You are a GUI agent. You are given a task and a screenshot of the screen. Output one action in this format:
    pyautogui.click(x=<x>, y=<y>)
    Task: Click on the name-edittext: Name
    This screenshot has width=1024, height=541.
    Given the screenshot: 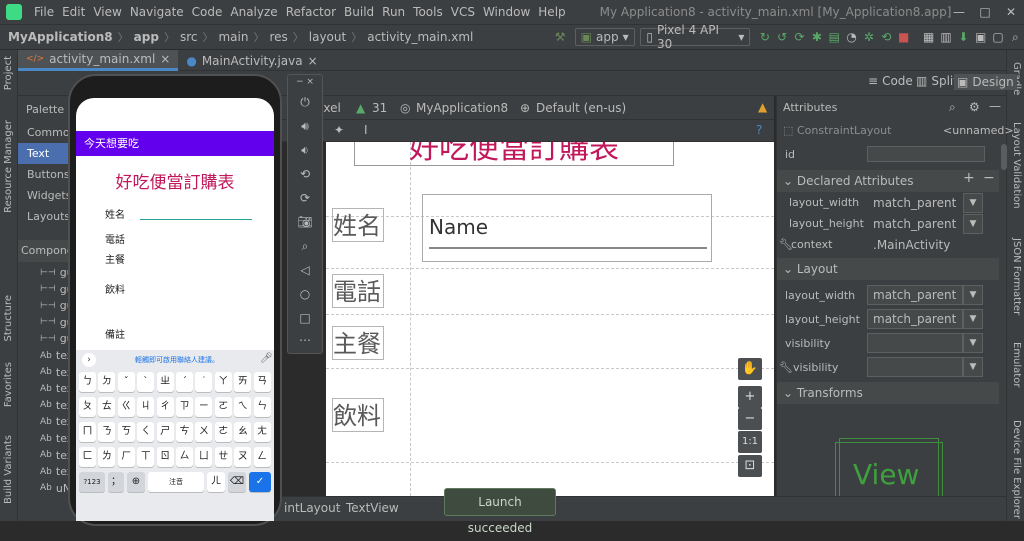 What is the action you would take?
    pyautogui.click(x=567, y=228)
    